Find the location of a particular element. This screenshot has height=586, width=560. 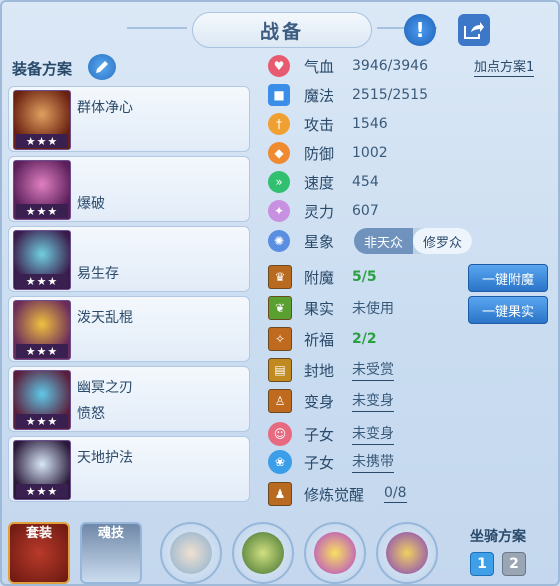

fist-skill-icon is located at coordinates (191, 553).